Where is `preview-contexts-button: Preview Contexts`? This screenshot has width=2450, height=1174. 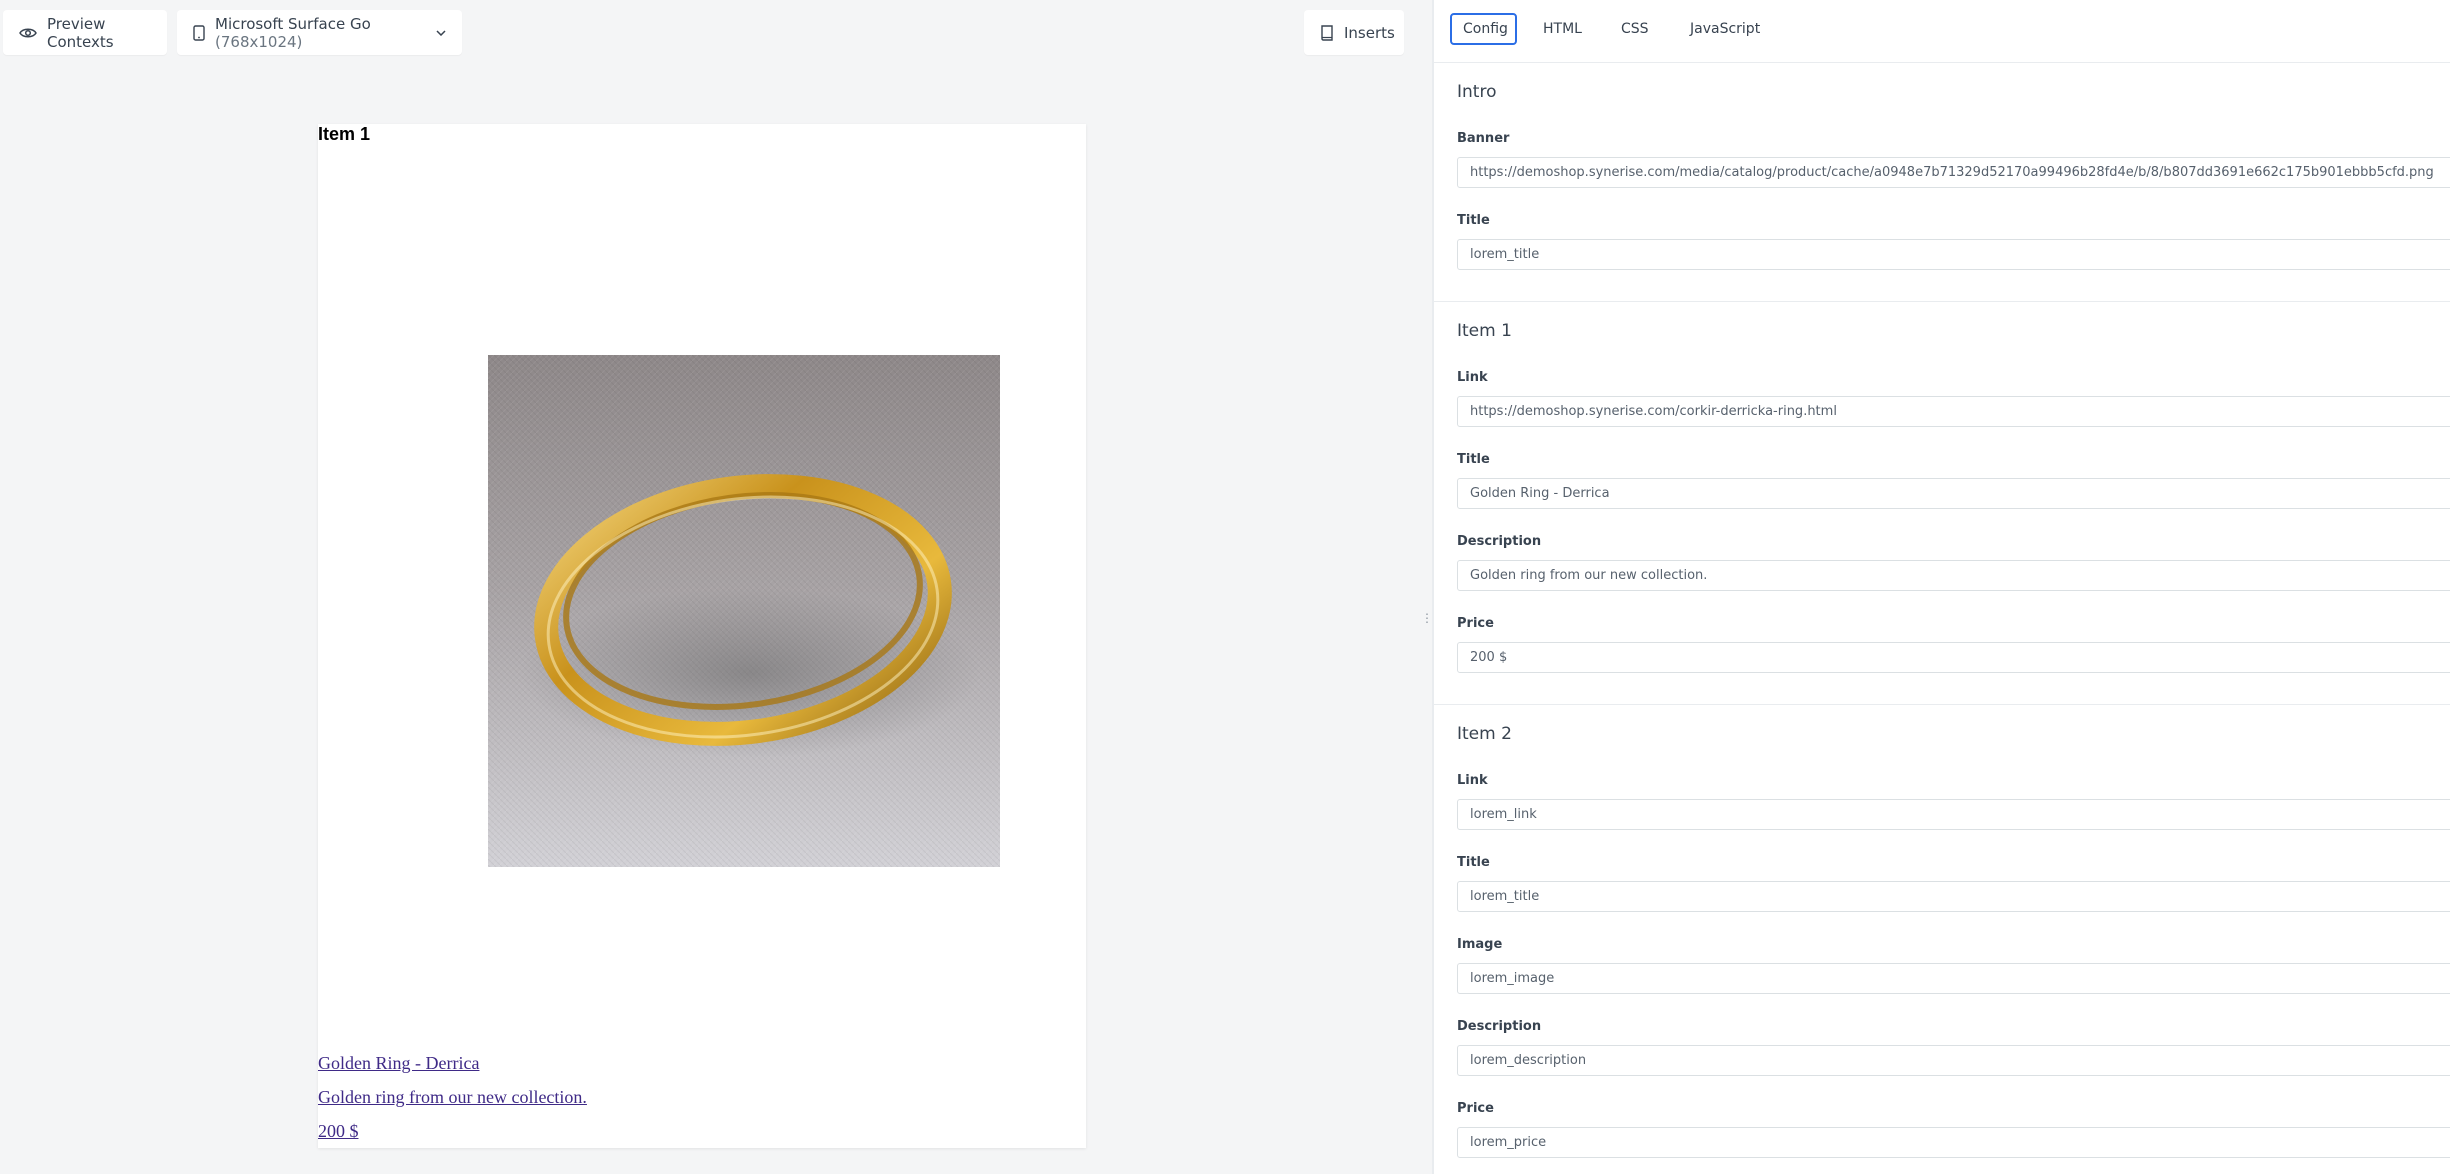
preview-contexts-button: Preview Contexts is located at coordinates (85, 32).